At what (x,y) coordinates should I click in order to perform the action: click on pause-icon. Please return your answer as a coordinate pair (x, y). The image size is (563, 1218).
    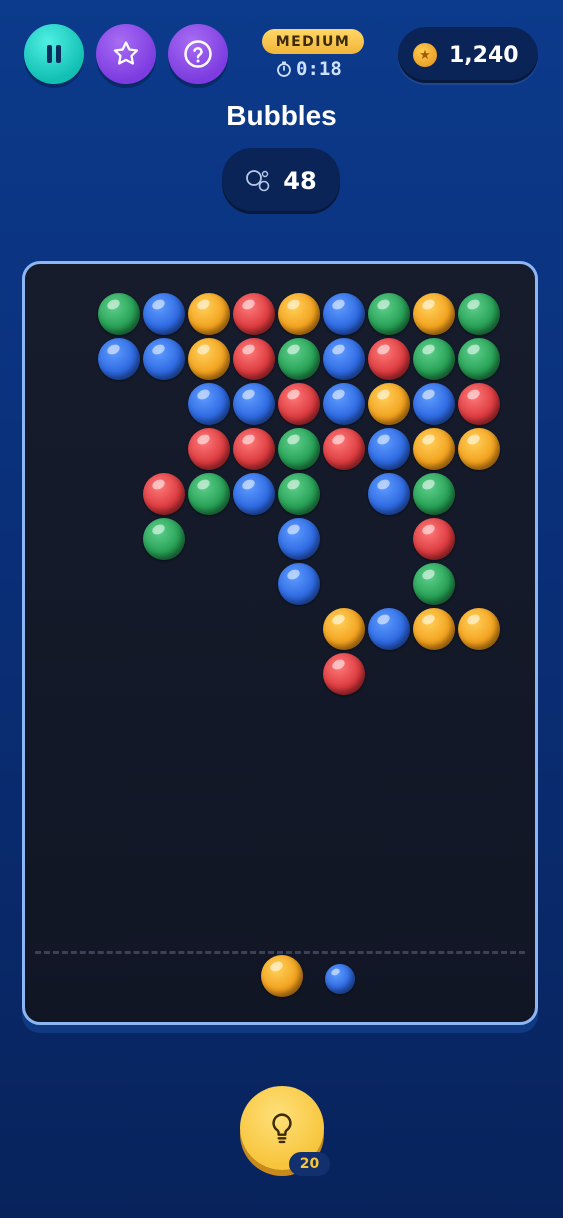
    Looking at the image, I should click on (54, 54).